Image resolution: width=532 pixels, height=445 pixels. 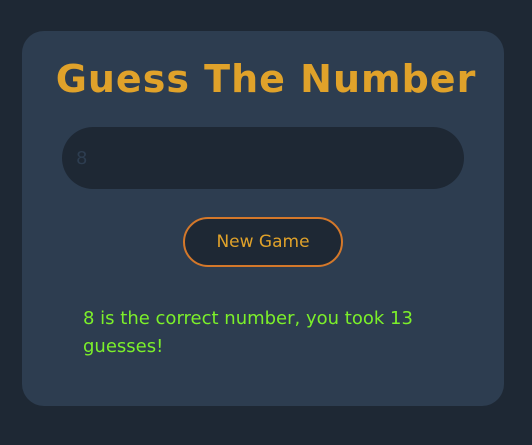 What do you see at coordinates (263, 158) in the screenshot?
I see `guess-input` at bounding box center [263, 158].